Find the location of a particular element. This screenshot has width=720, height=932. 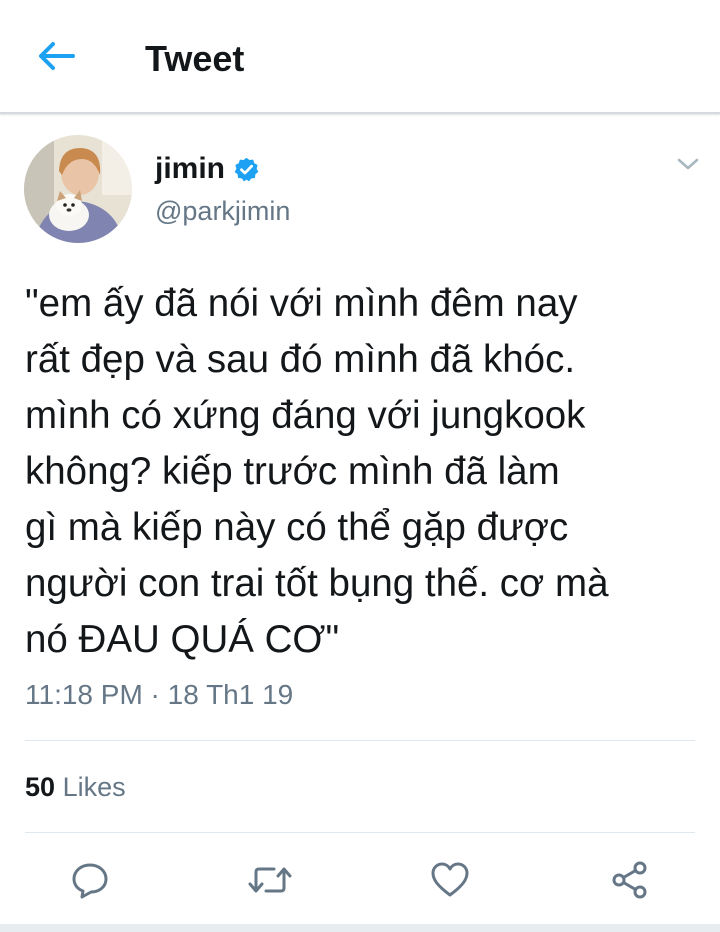

likes-label: Likes is located at coordinates (94, 787).